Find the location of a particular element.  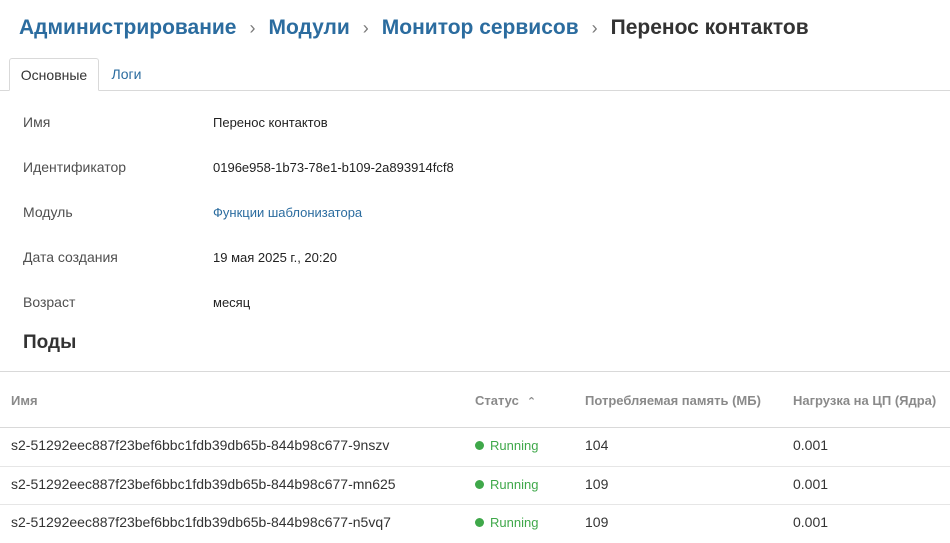

property-value: месяц is located at coordinates (232, 302).